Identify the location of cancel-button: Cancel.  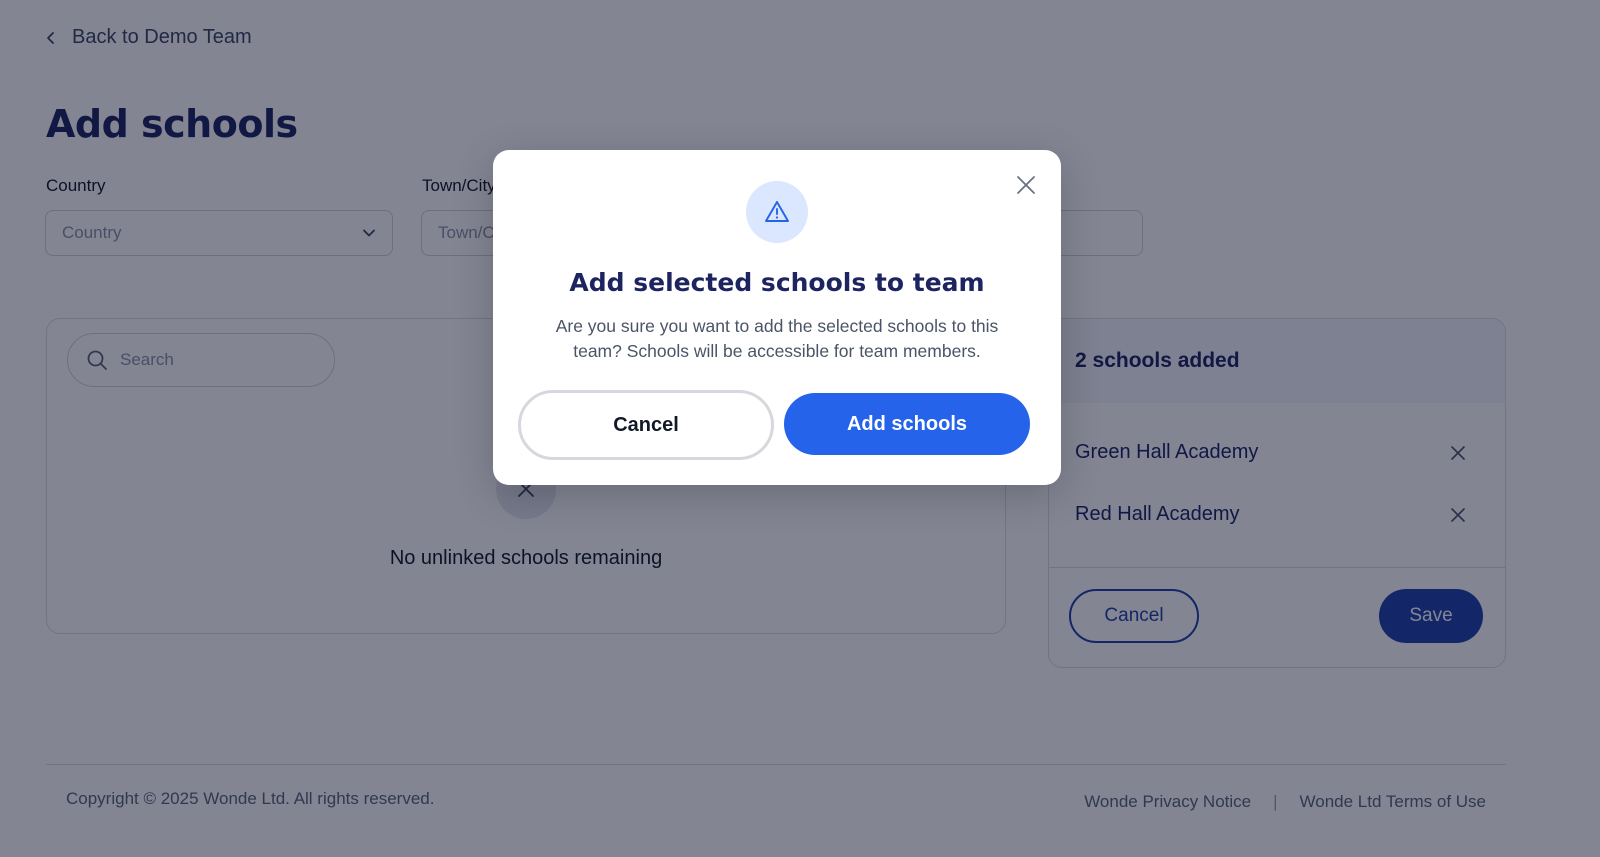
(646, 425).